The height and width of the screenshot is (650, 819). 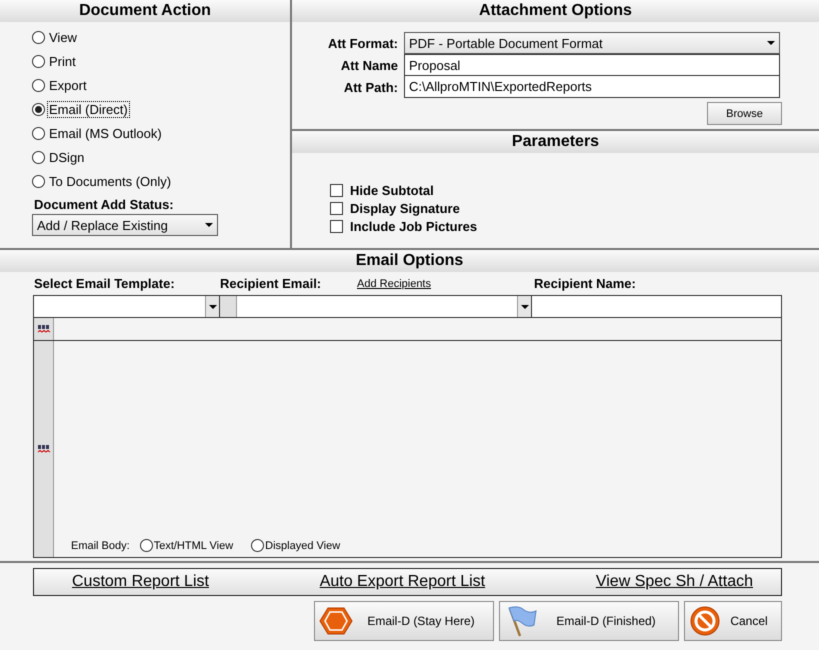 What do you see at coordinates (589, 621) in the screenshot?
I see `action-button: Email-D (Finished)` at bounding box center [589, 621].